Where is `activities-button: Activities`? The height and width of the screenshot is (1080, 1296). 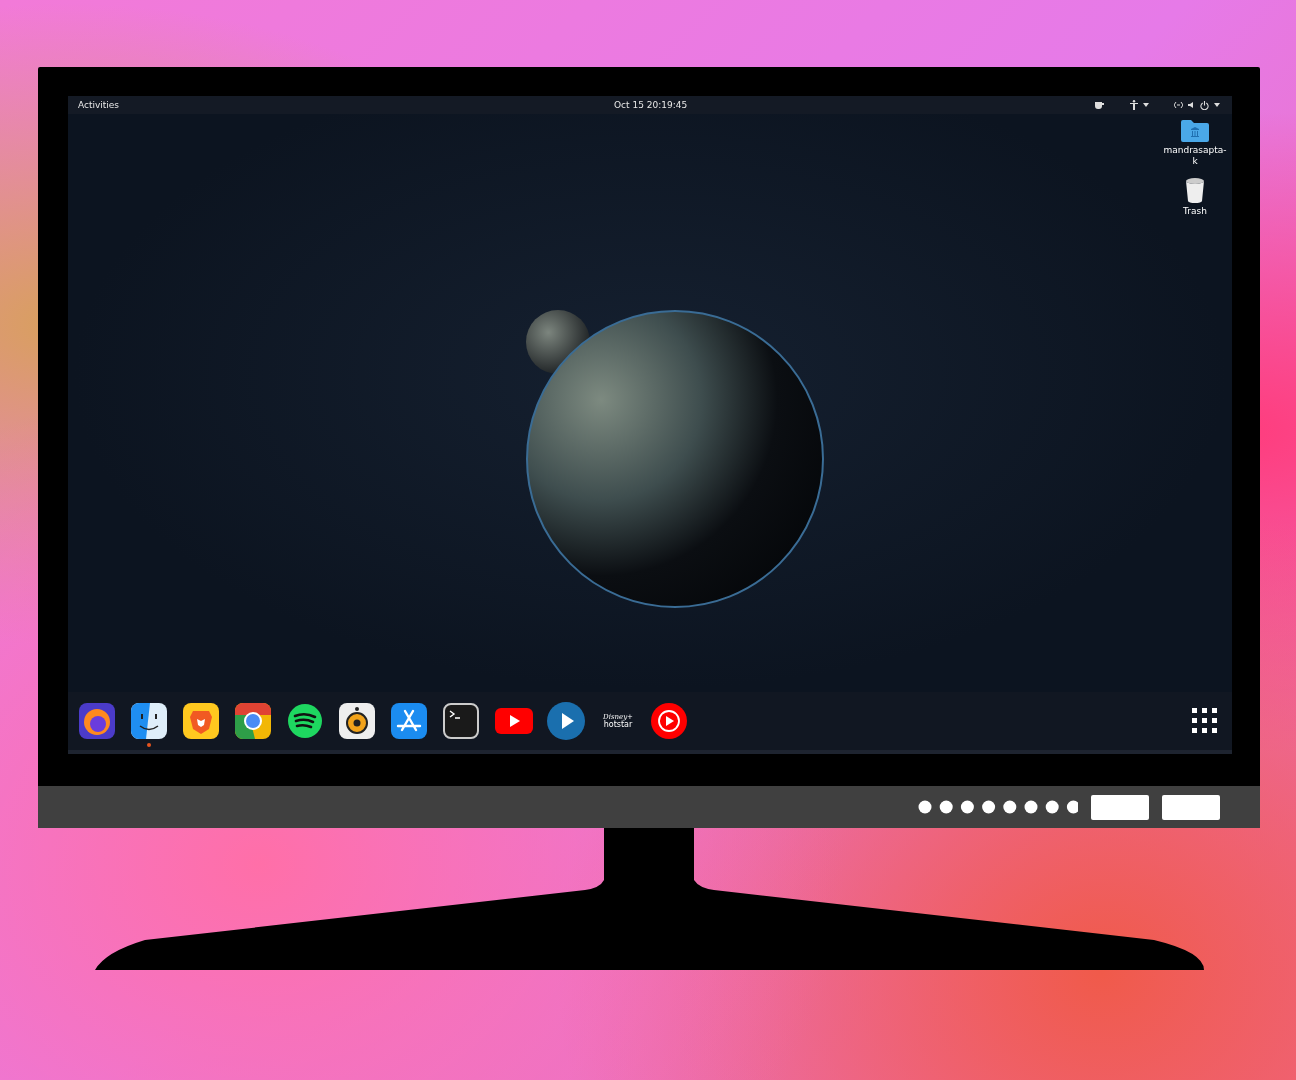
activities-button: Activities is located at coordinates (99, 105).